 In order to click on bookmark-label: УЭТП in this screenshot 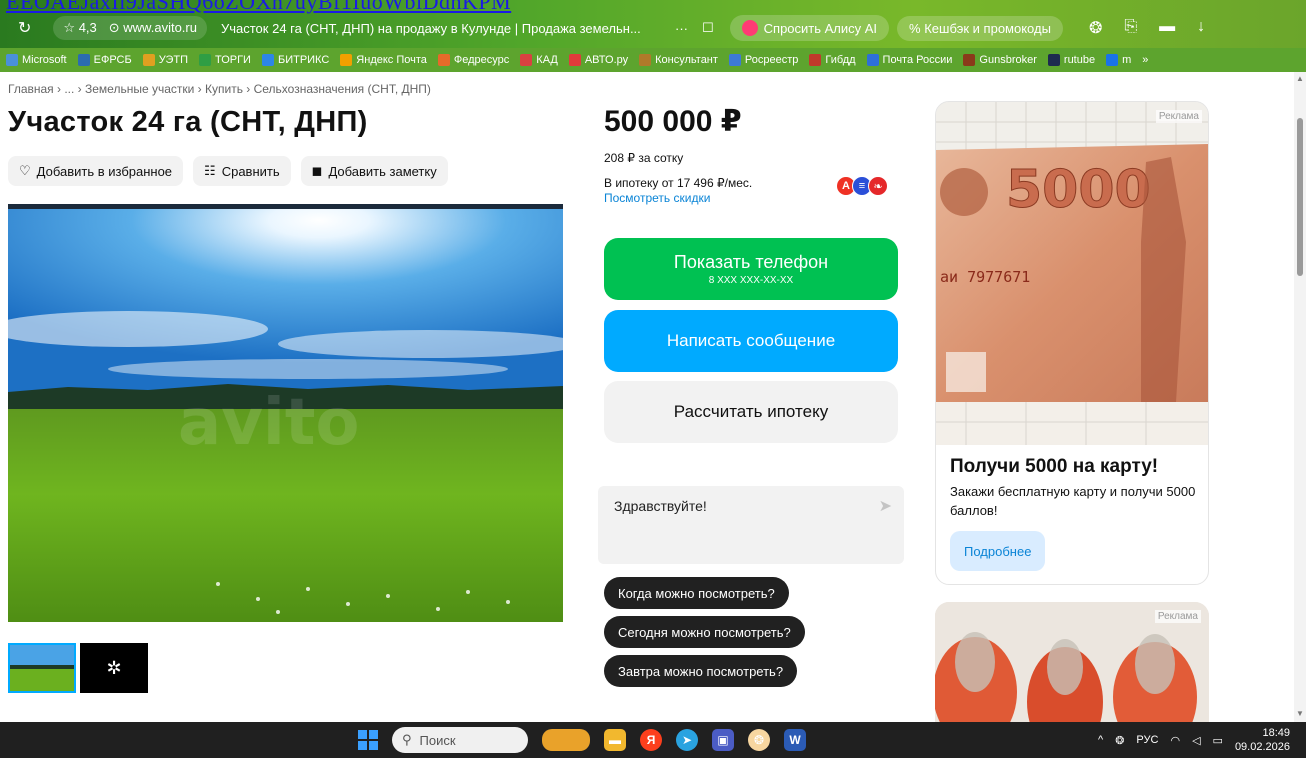, I will do `click(173, 60)`.